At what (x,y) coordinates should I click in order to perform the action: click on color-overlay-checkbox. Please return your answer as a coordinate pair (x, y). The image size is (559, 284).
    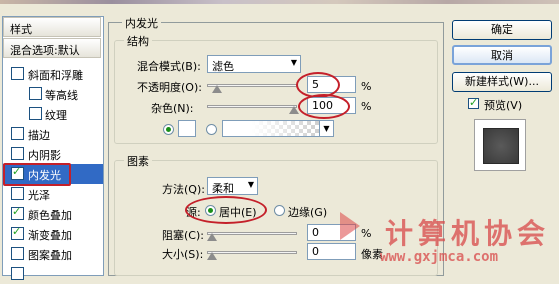
    Looking at the image, I should click on (17, 212).